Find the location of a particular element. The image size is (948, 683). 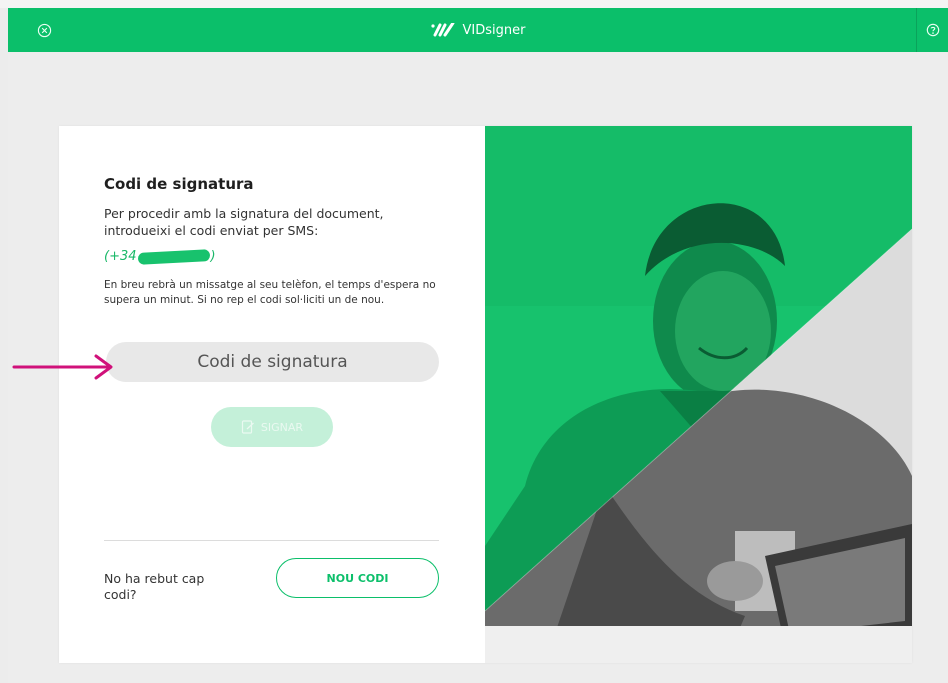

signature-code-input is located at coordinates (272, 362).